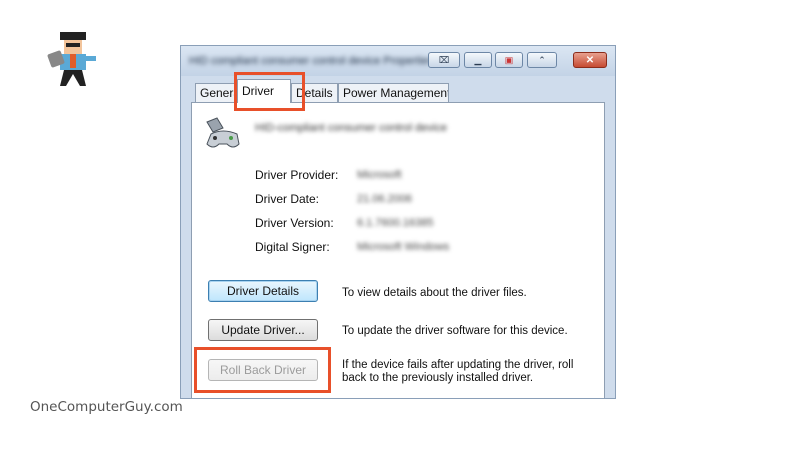 This screenshot has width=800, height=450. What do you see at coordinates (351, 128) in the screenshot?
I see `device-name: HID-compliant consumer control device` at bounding box center [351, 128].